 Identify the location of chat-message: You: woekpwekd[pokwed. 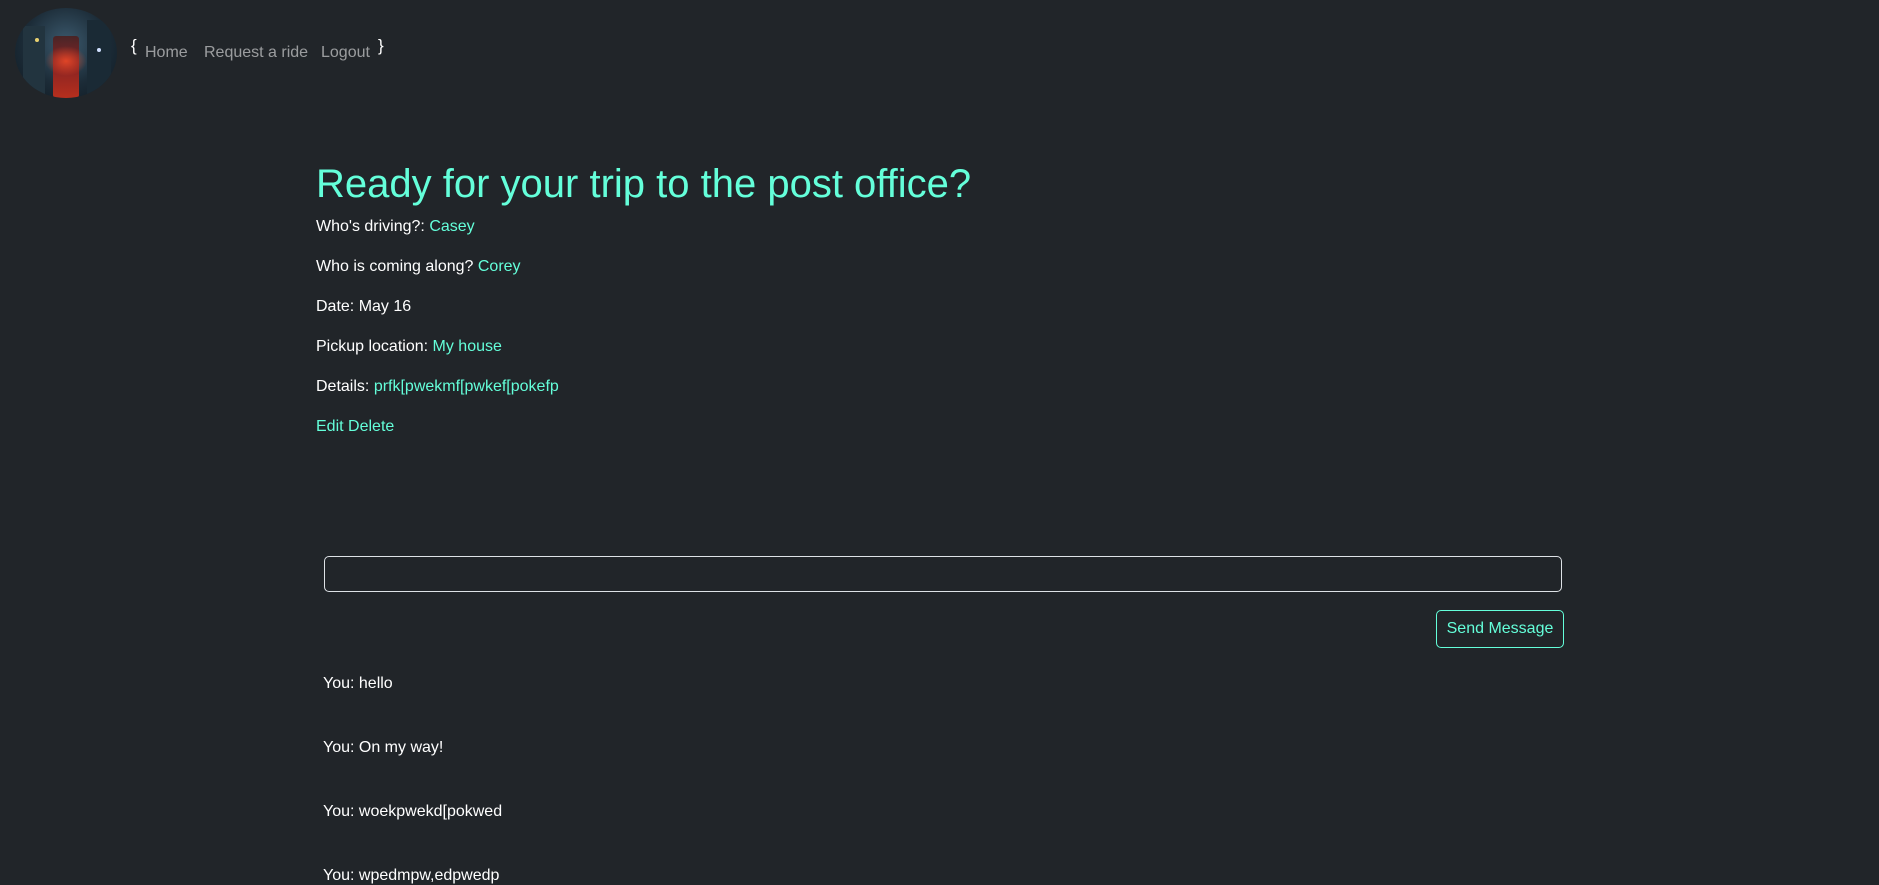
(413, 811).